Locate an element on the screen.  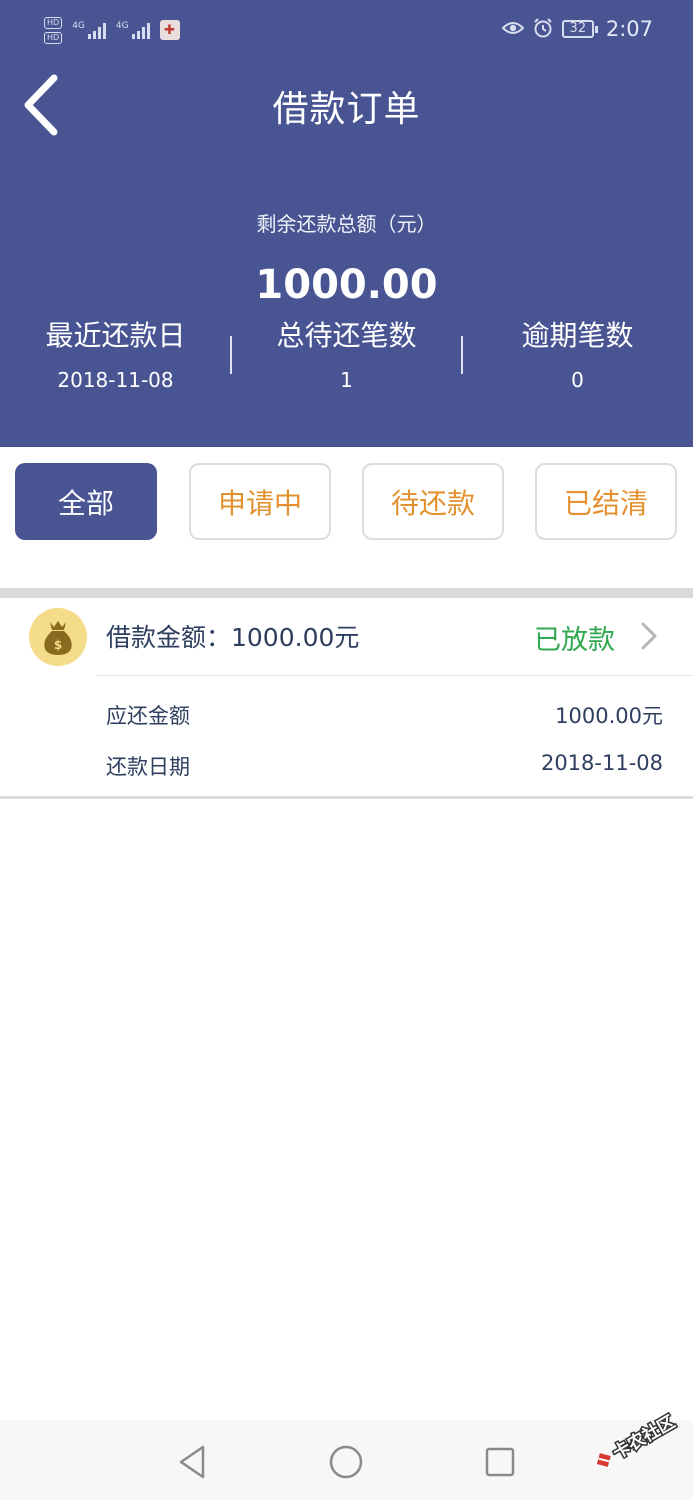
tab-applying: 申请中 is located at coordinates (260, 501).